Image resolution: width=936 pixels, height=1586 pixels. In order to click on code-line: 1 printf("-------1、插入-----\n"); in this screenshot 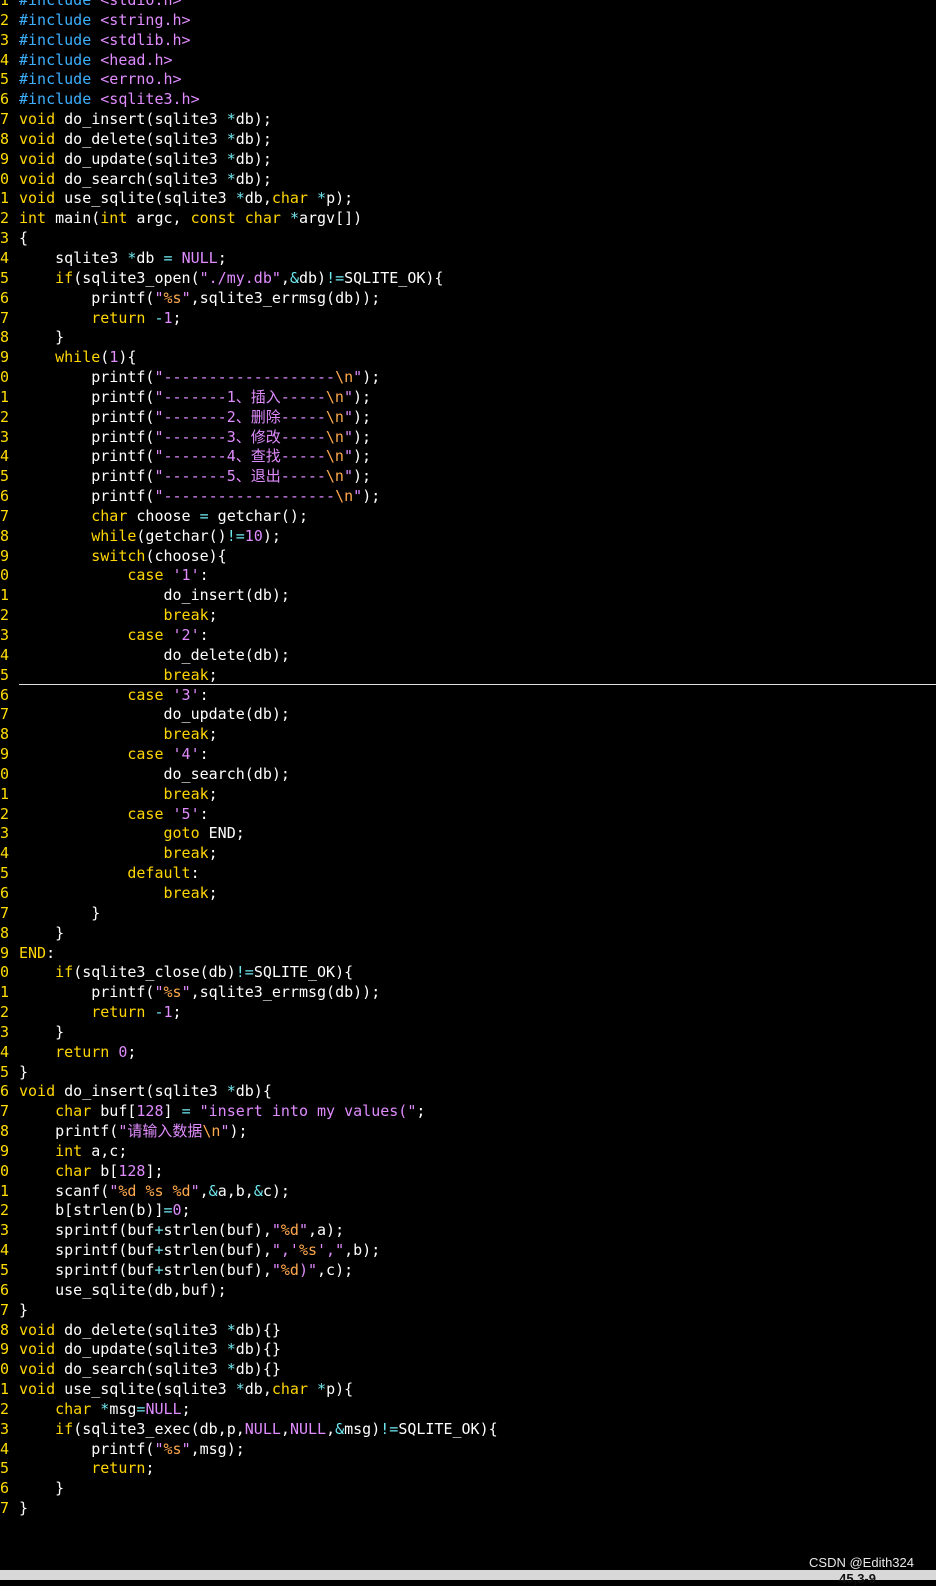, I will do `click(468, 398)`.